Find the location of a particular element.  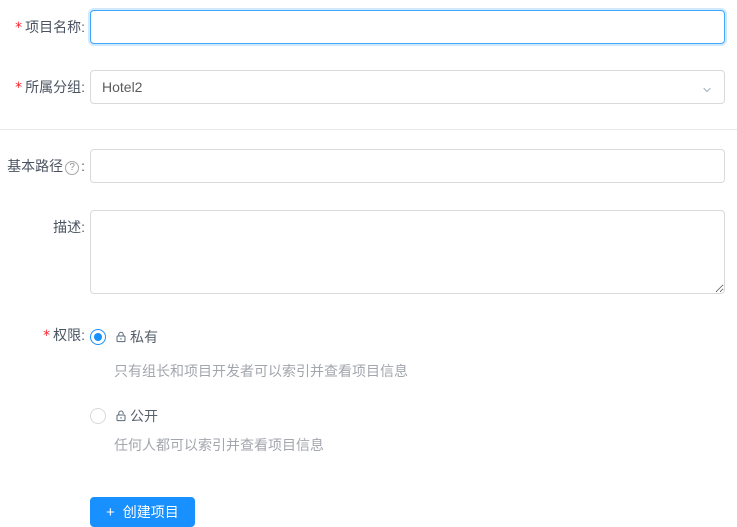

radio-option-private: 私有 is located at coordinates (407, 337).